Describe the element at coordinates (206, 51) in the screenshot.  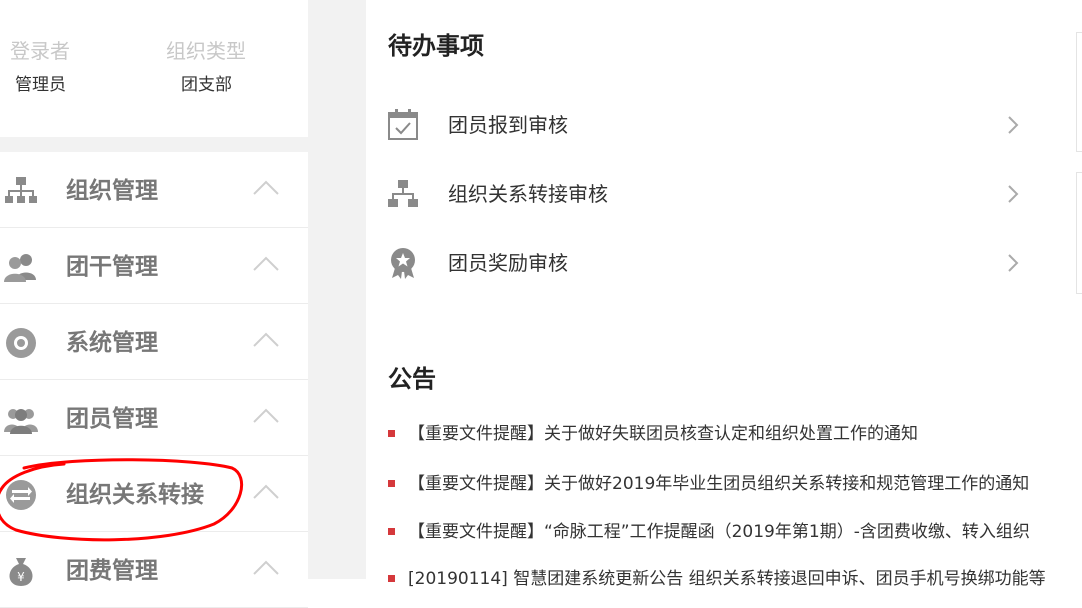
I see `org-type-label: 组织类型` at that location.